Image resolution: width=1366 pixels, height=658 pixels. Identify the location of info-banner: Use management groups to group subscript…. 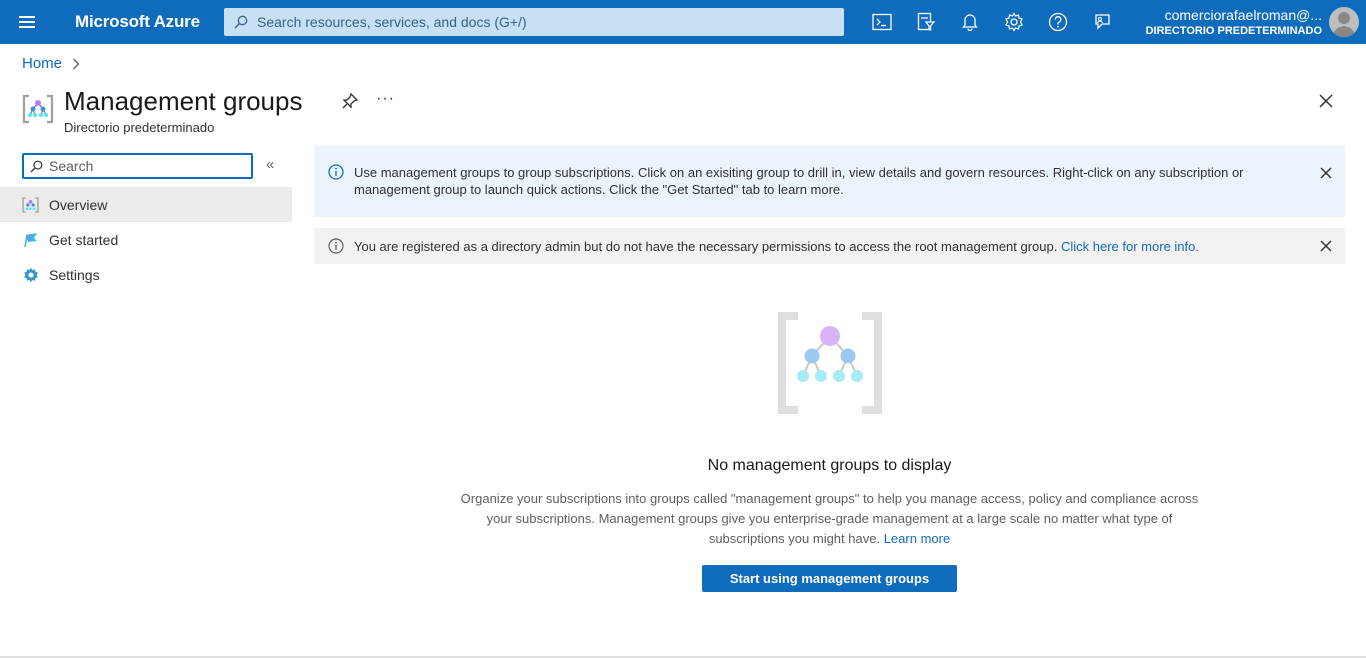
(829, 181).